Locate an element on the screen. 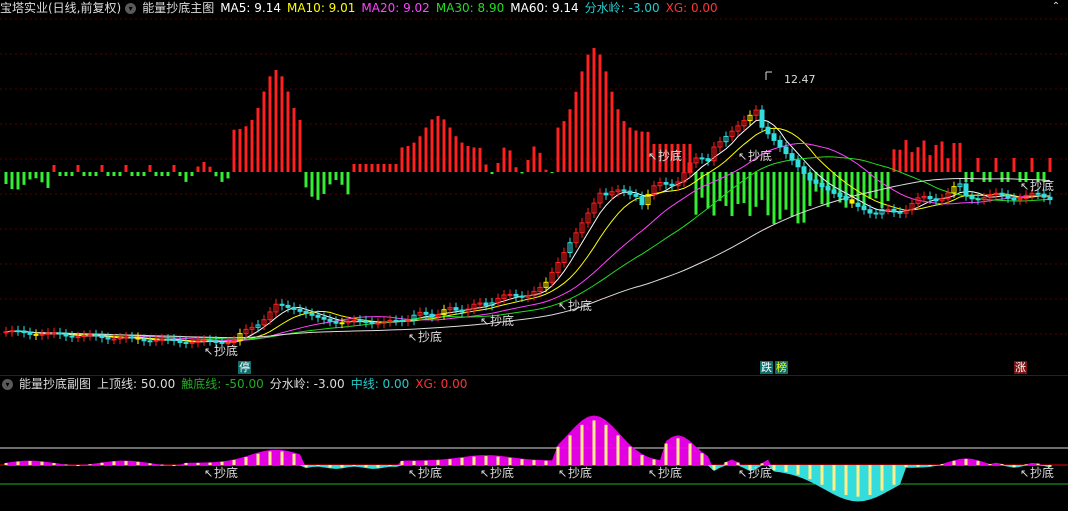 The width and height of the screenshot is (1068, 511). collapse-up-icon: ⌃ is located at coordinates (1056, 7).